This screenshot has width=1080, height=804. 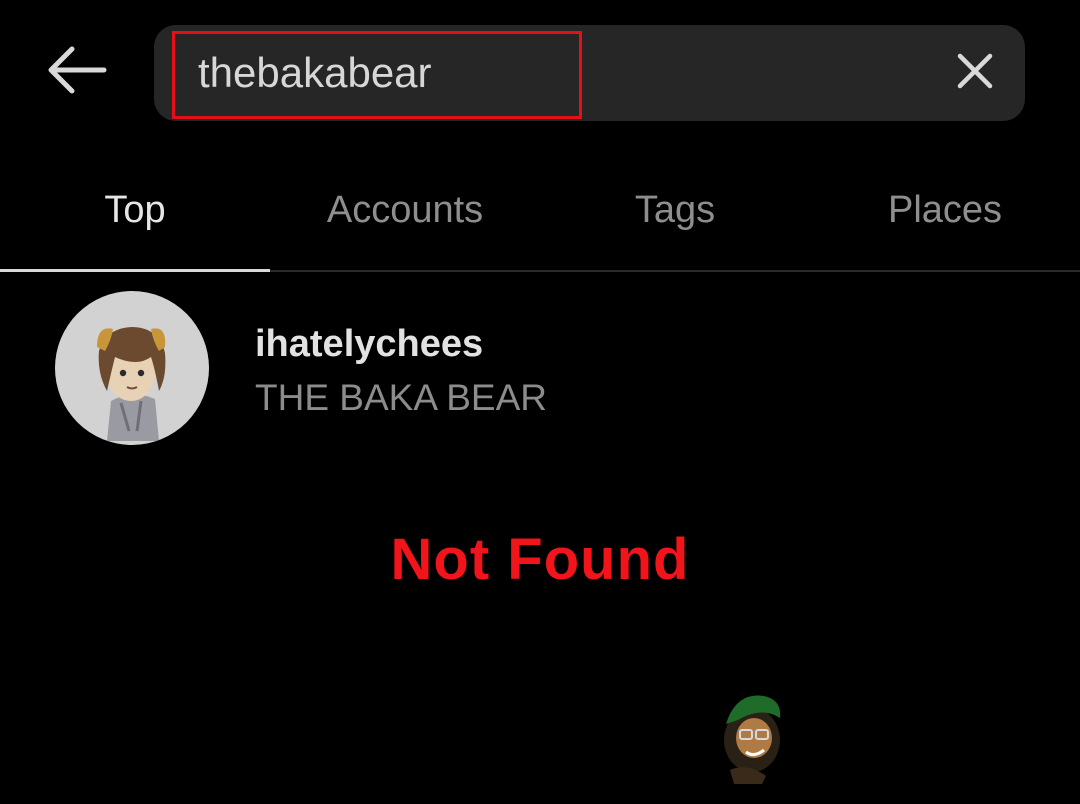 I want to click on tab-tags-label: Tags, so click(x=675, y=209).